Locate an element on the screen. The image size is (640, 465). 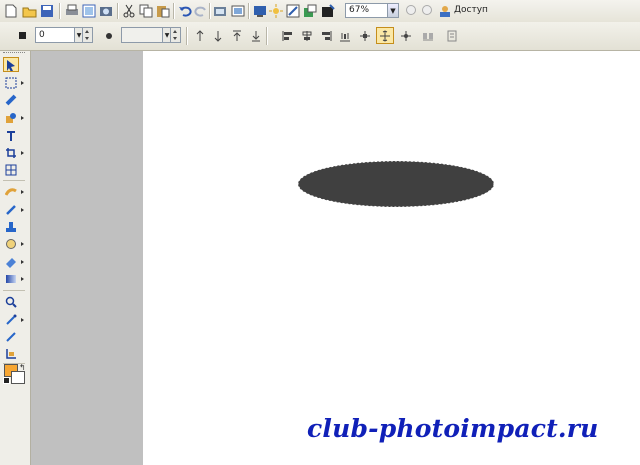
align-bottom-icon is located at coordinates (218, 36).